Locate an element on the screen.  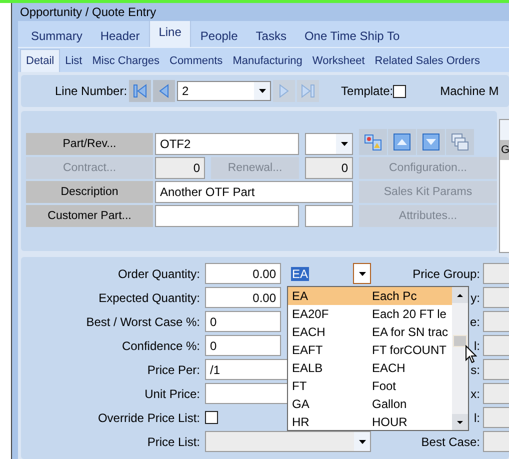
field-label: Price Per: is located at coordinates (173, 369).